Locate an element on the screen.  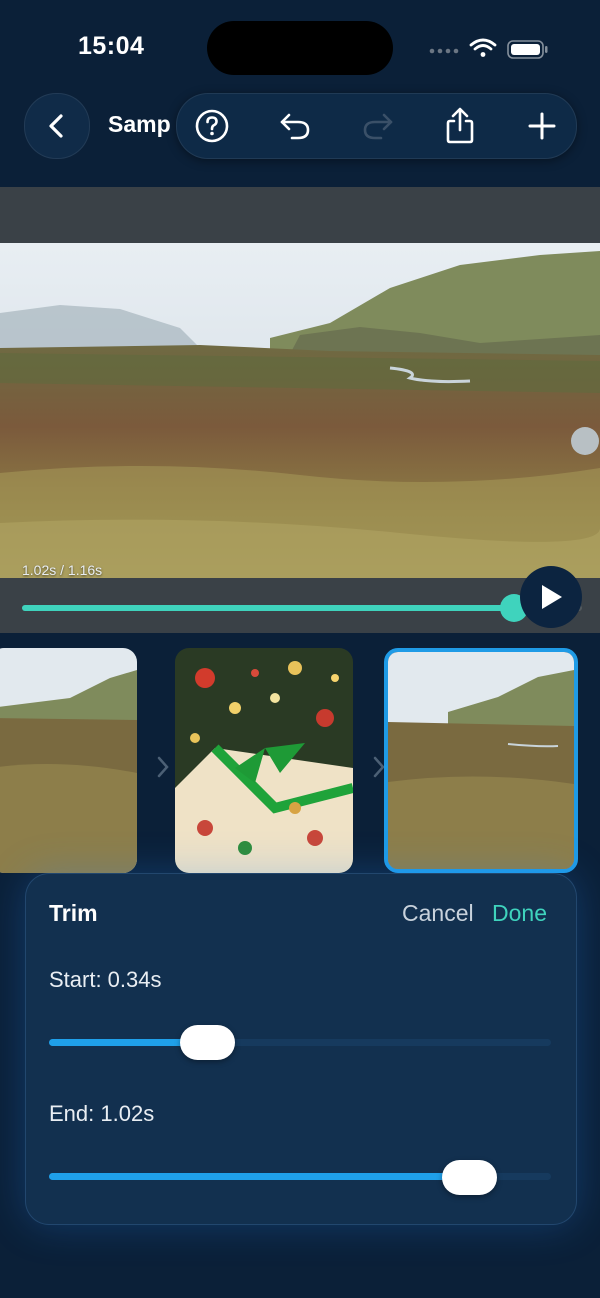
timeline-clip-selected is located at coordinates (481, 760).